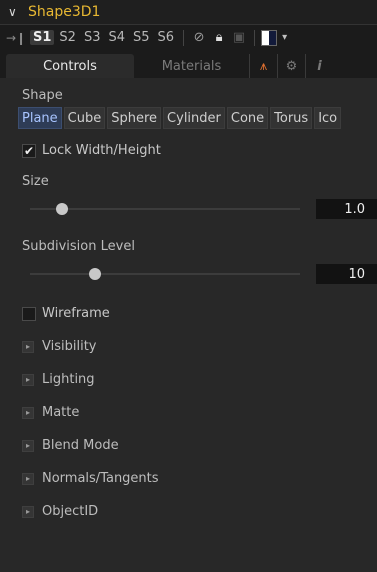 The width and height of the screenshot is (377, 572). What do you see at coordinates (141, 37) in the screenshot?
I see `slot-s5: S5` at bounding box center [141, 37].